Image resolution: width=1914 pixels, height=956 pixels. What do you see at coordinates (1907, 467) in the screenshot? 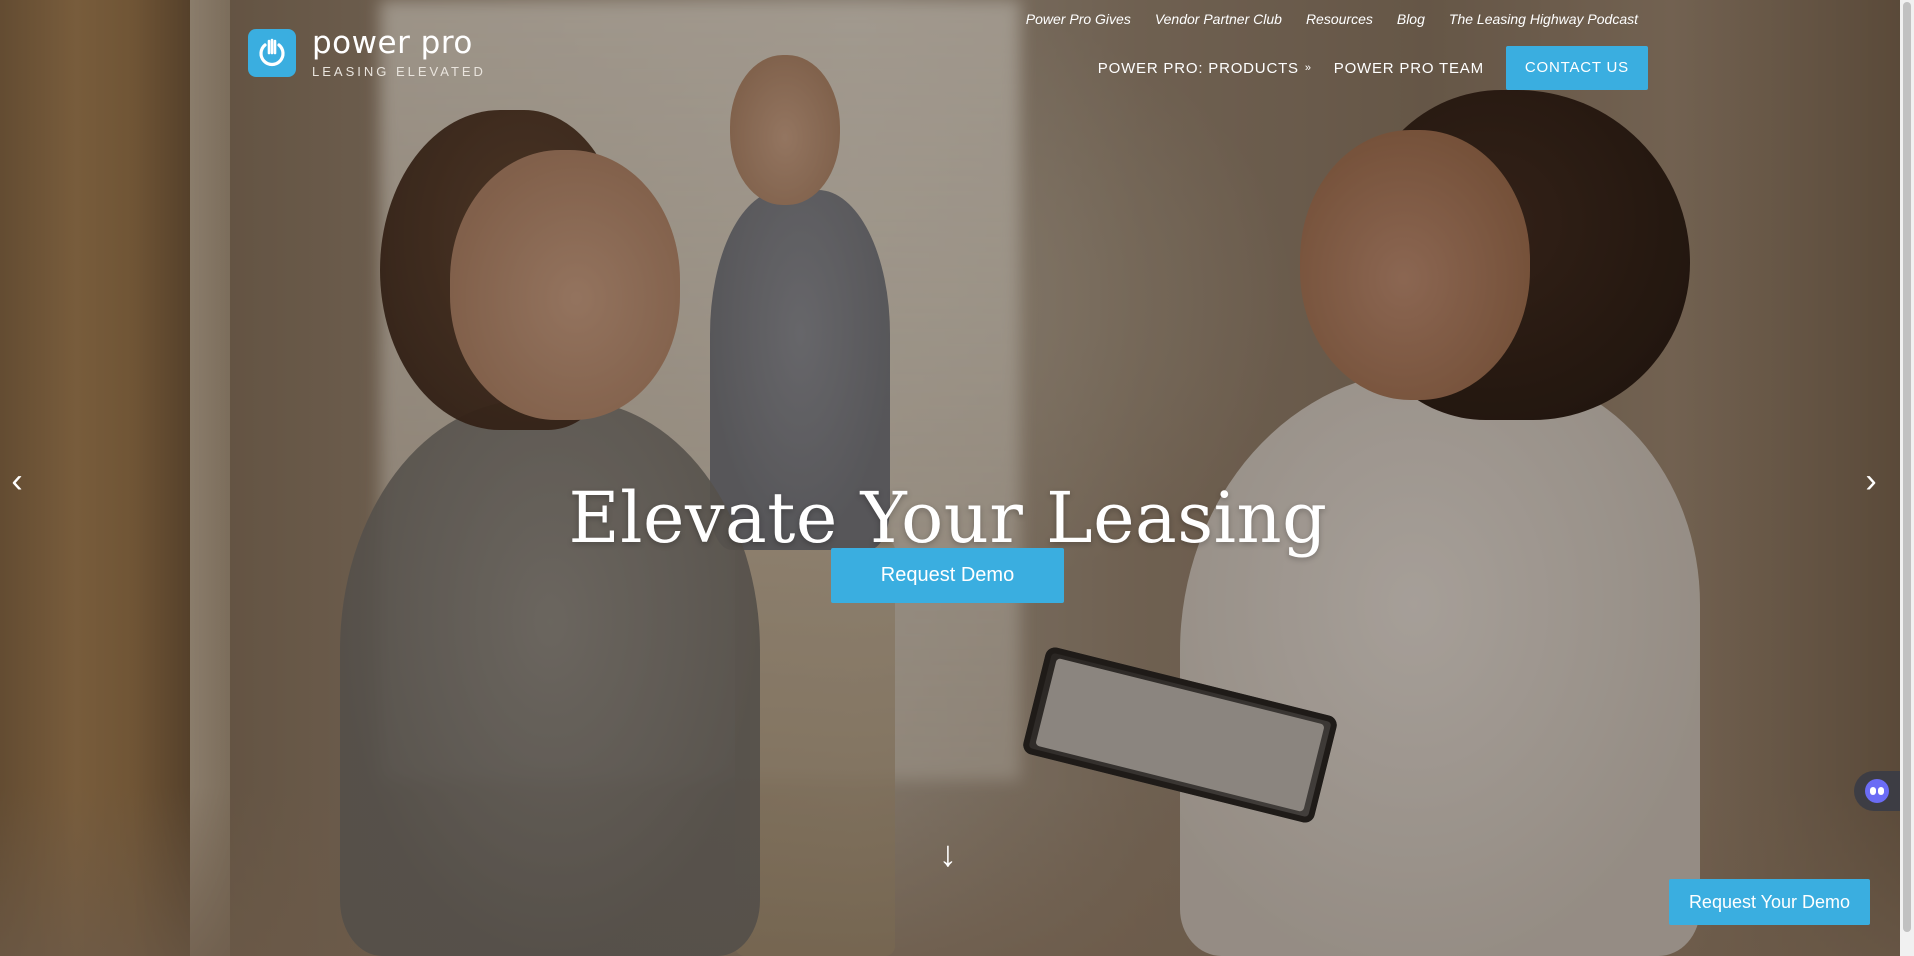
I see `scrollbar-thumb` at bounding box center [1907, 467].